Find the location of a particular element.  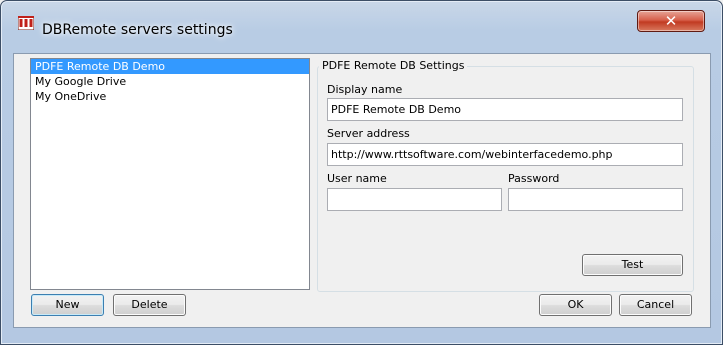

user-name-field is located at coordinates (414, 199).